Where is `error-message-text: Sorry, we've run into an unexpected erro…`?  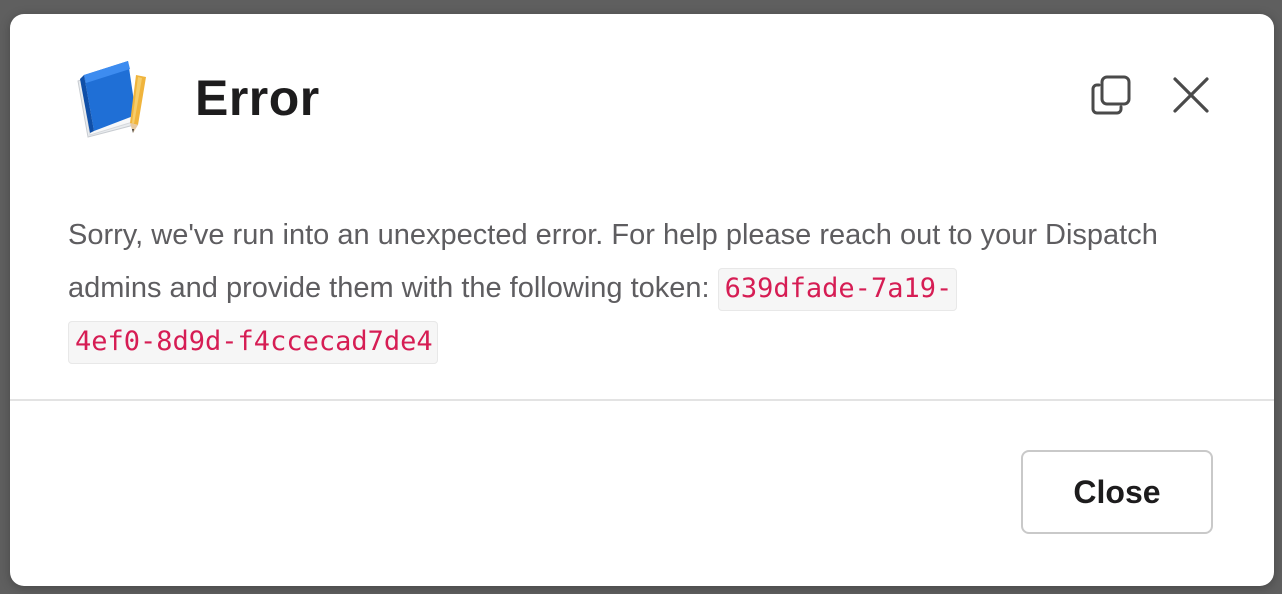 error-message-text: Sorry, we've run into an unexpected erro… is located at coordinates (613, 261).